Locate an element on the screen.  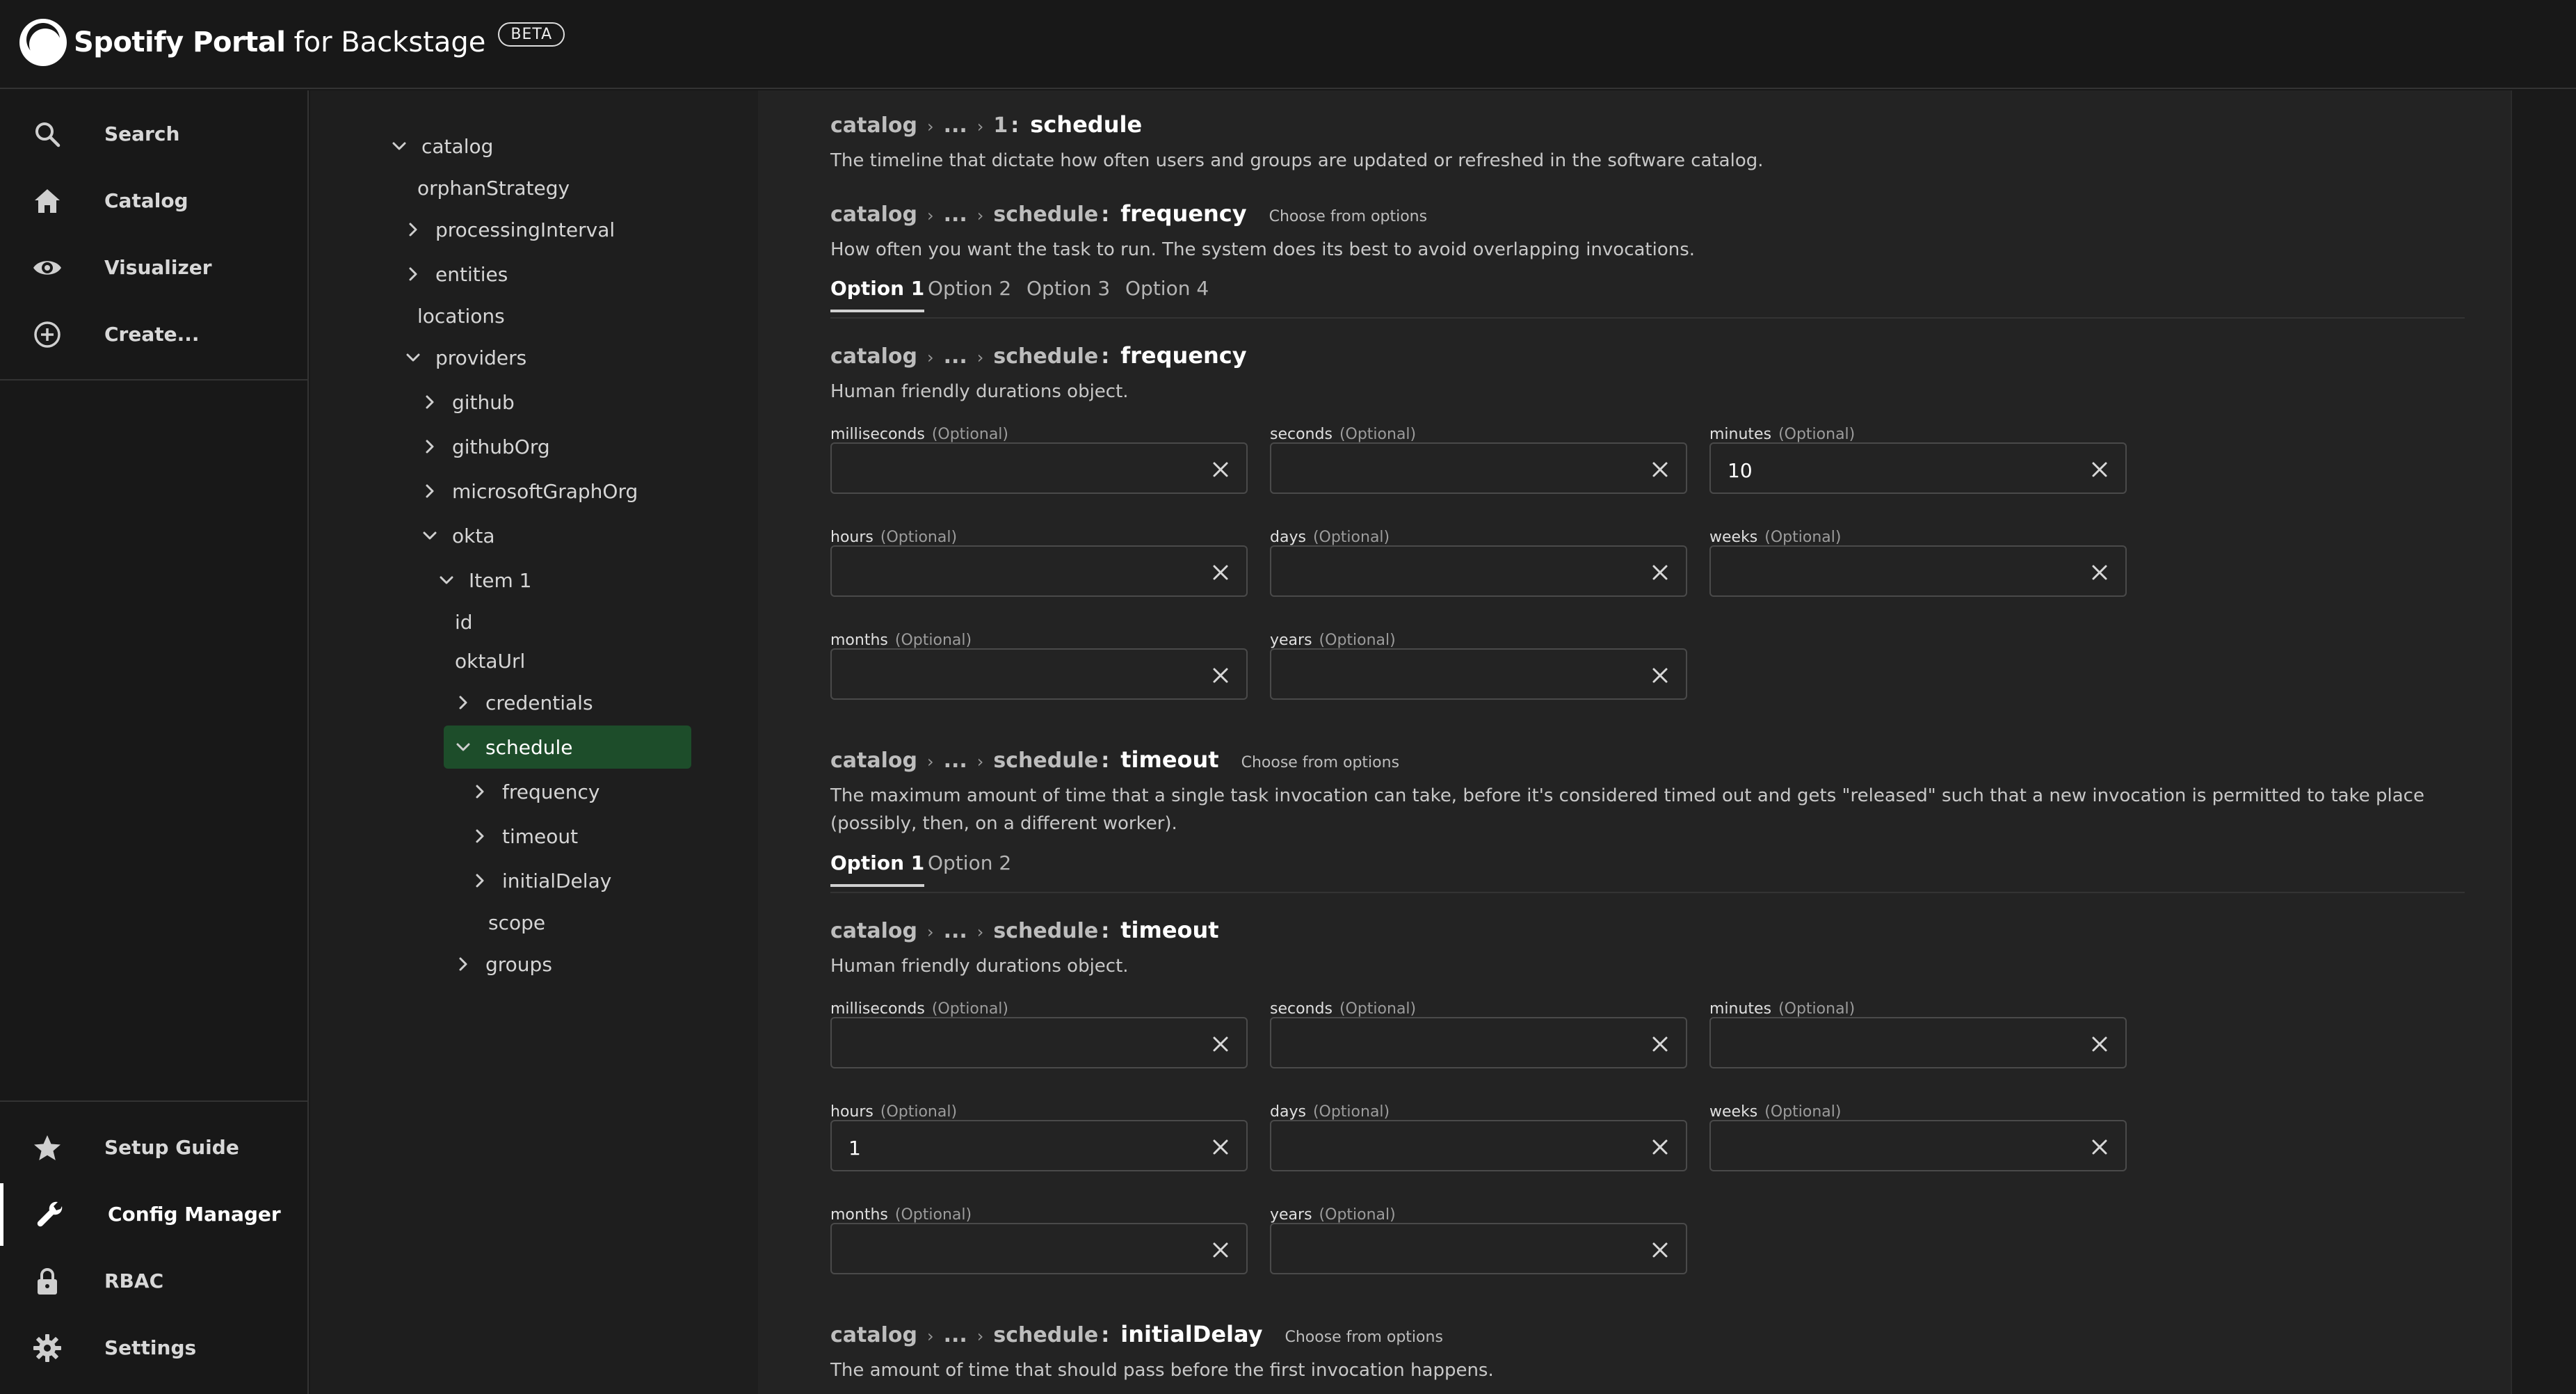
tree-node-locations: locations is located at coordinates (461, 316).